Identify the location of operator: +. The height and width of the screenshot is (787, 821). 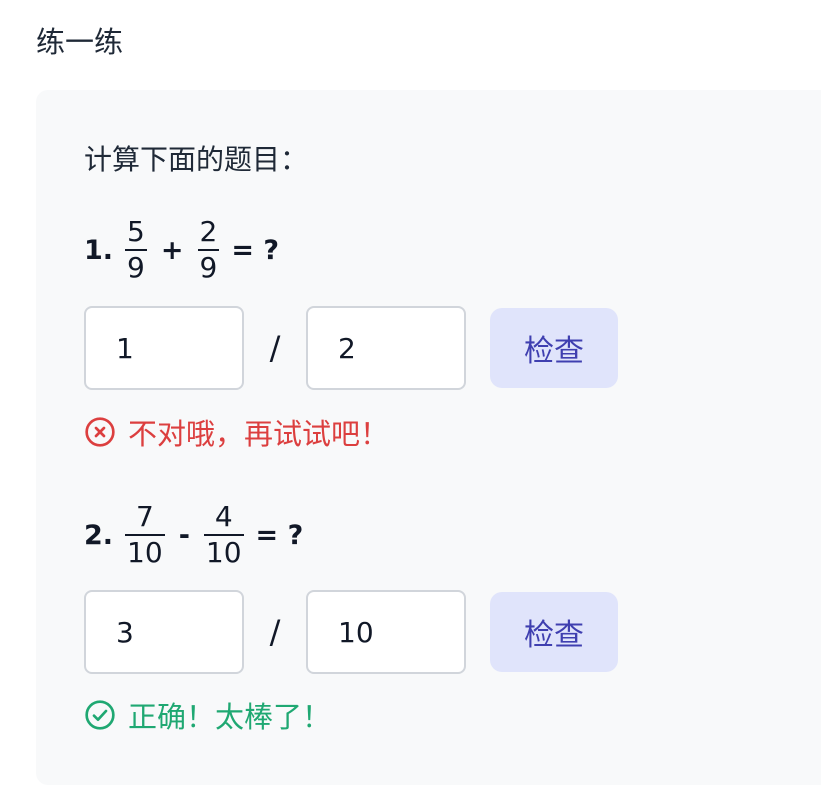
(172, 250).